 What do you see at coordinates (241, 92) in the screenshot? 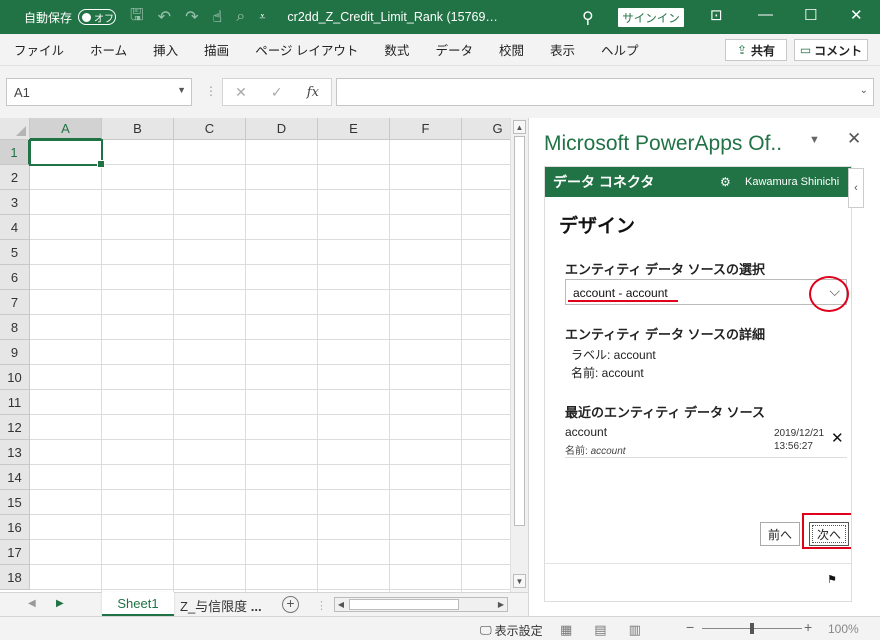
I see `cancel-icon: ✕` at bounding box center [241, 92].